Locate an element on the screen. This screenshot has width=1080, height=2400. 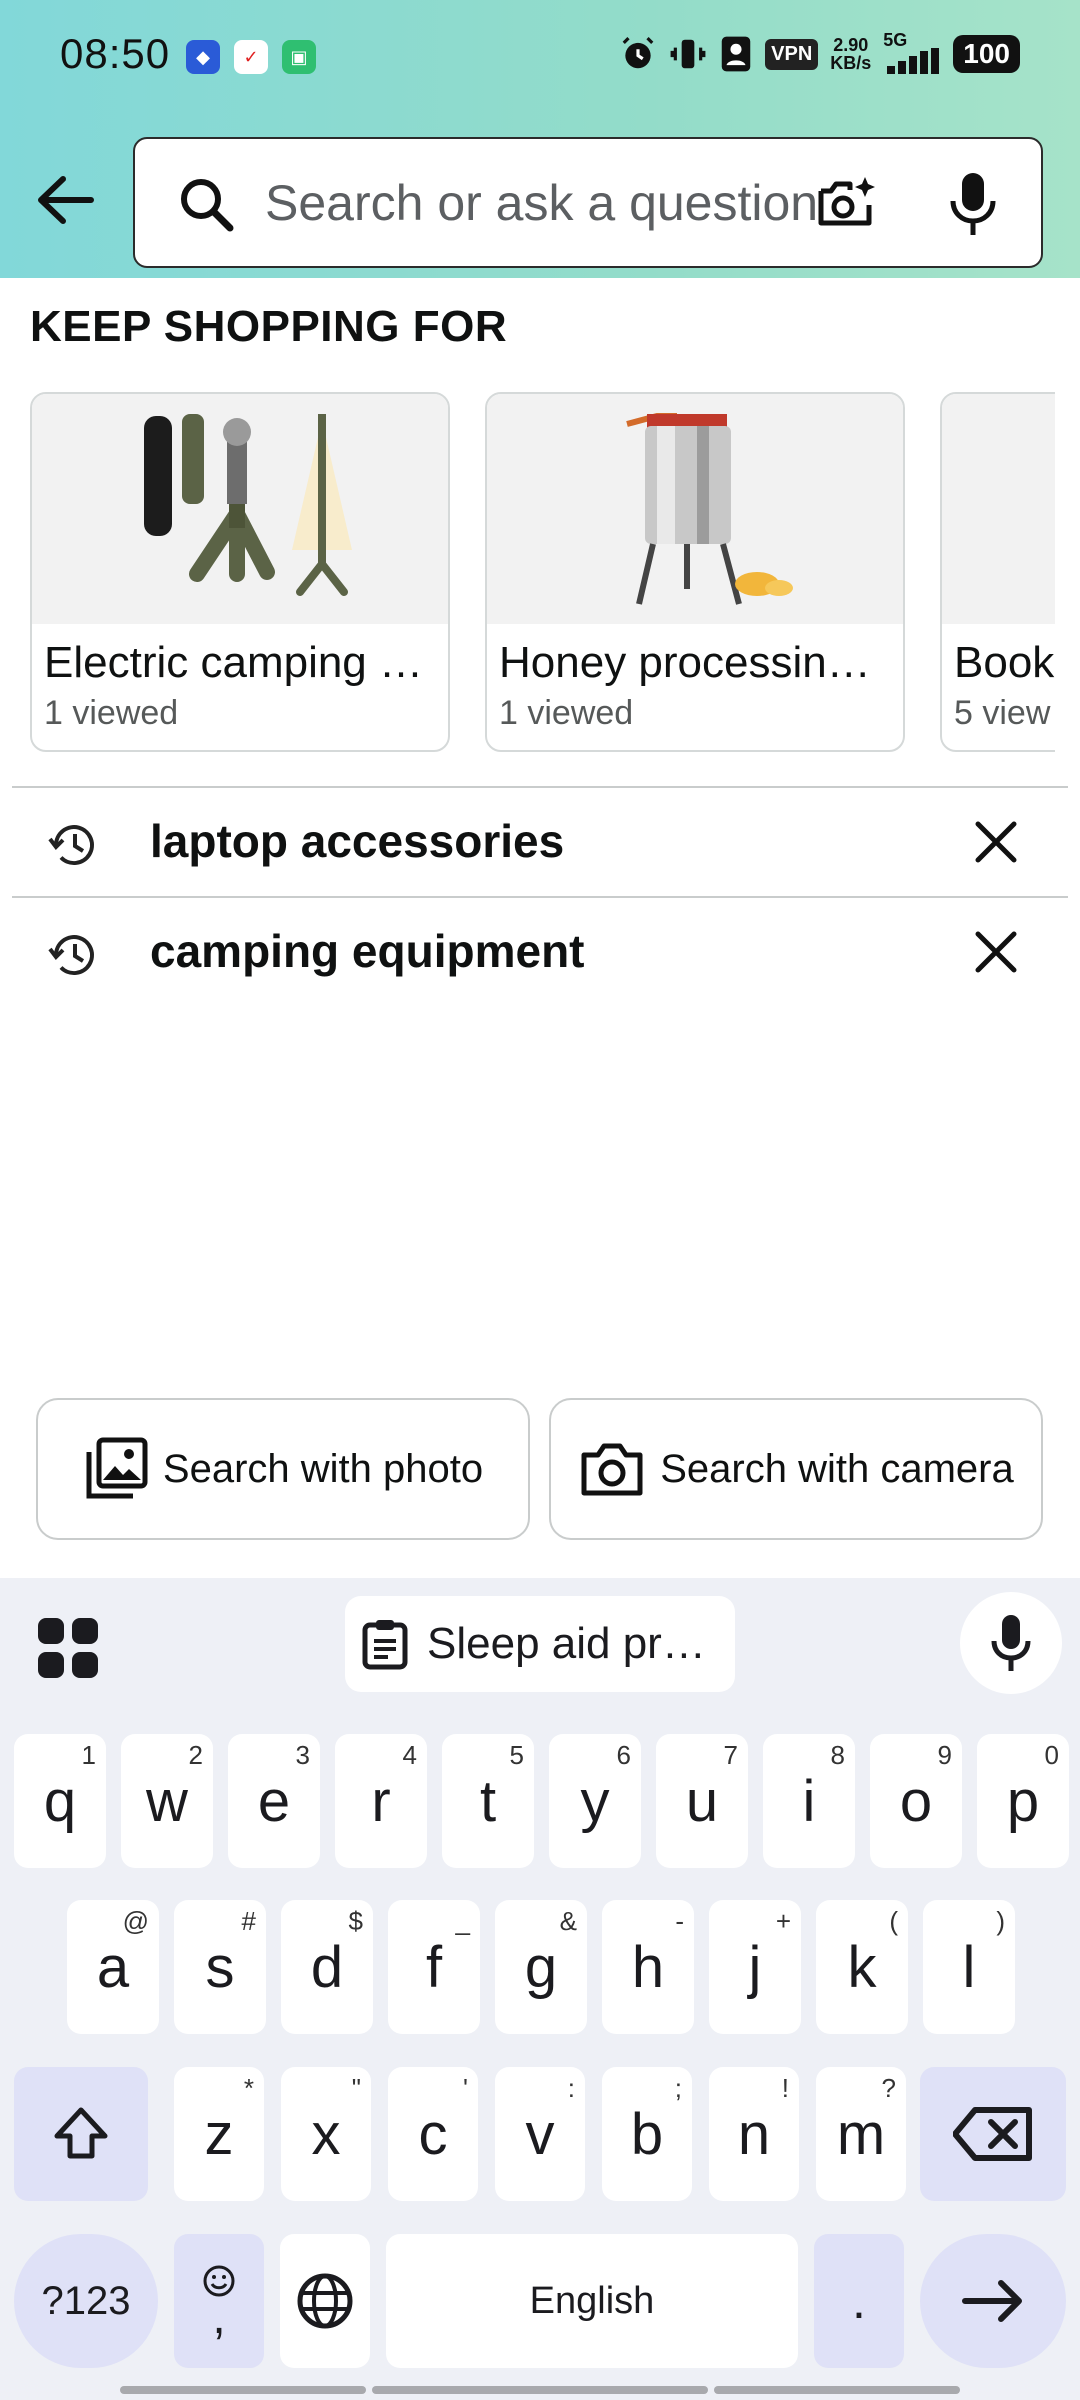
key-u: u7 is located at coordinates (702, 1801).